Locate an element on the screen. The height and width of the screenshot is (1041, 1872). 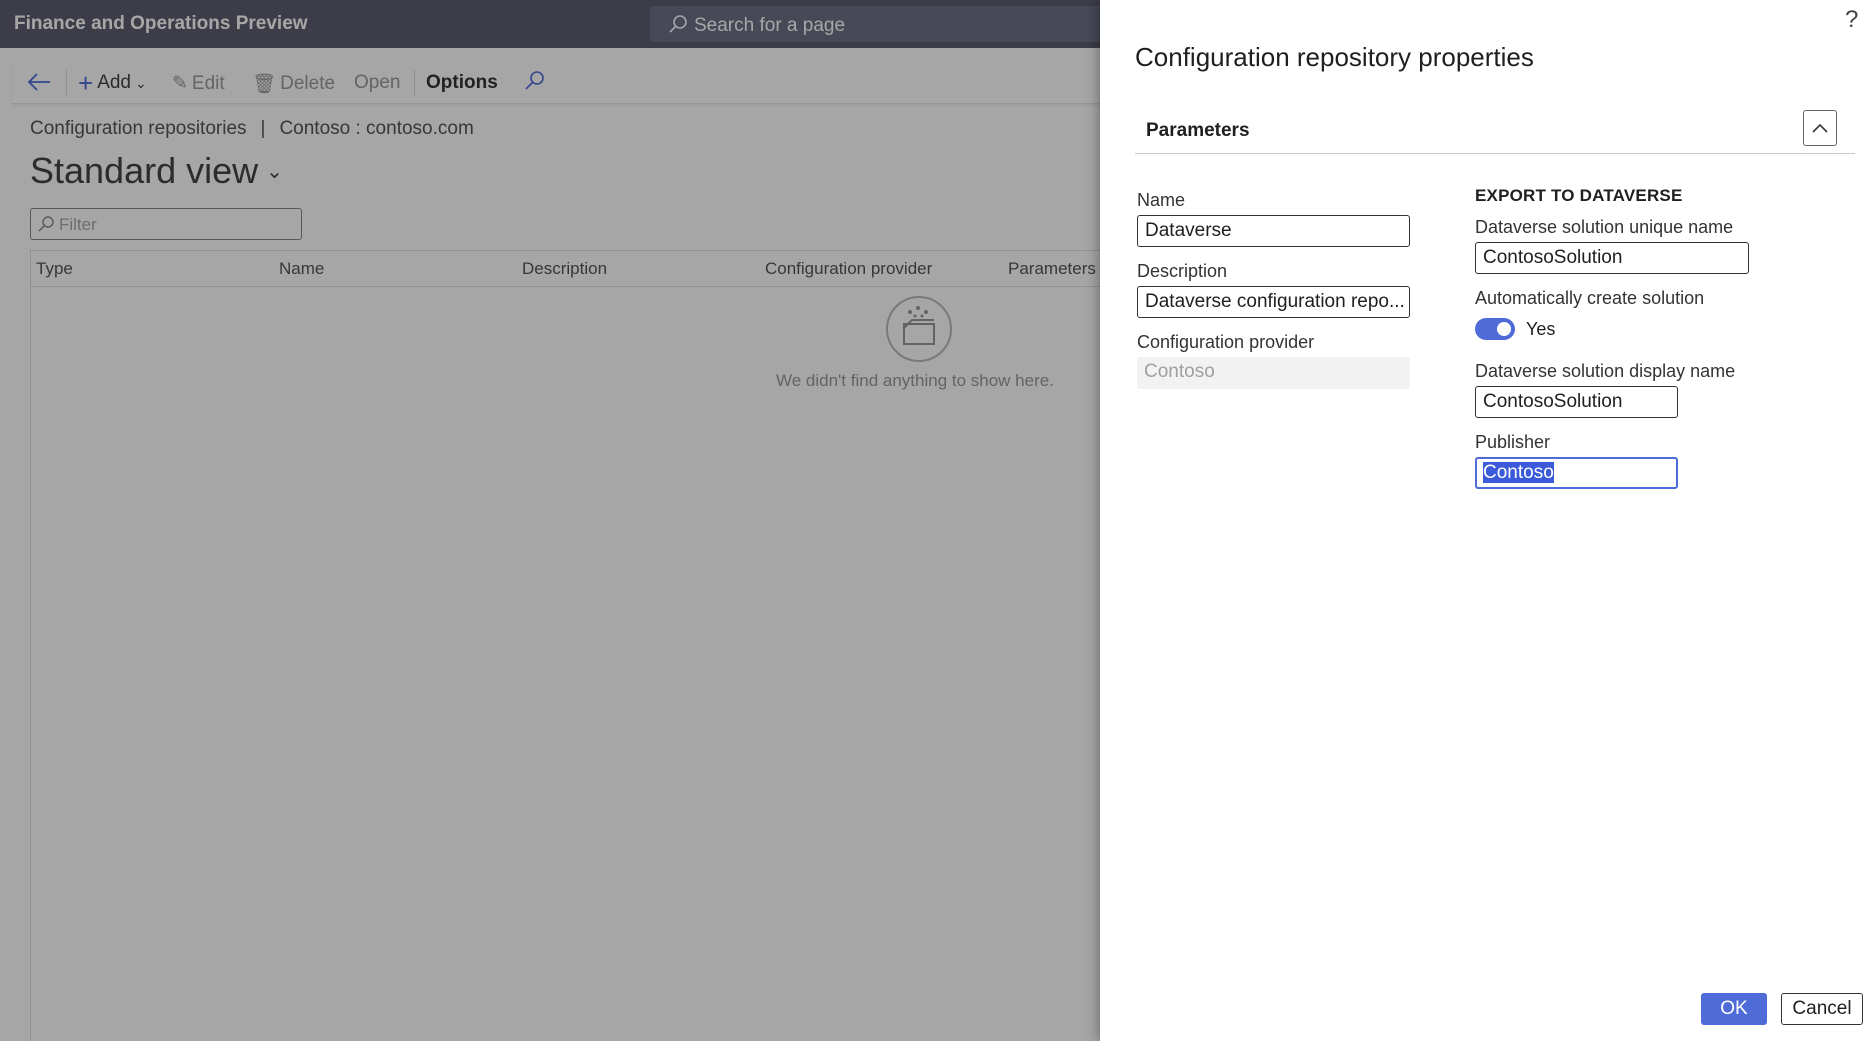
ok-button: OK is located at coordinates (1734, 1009).